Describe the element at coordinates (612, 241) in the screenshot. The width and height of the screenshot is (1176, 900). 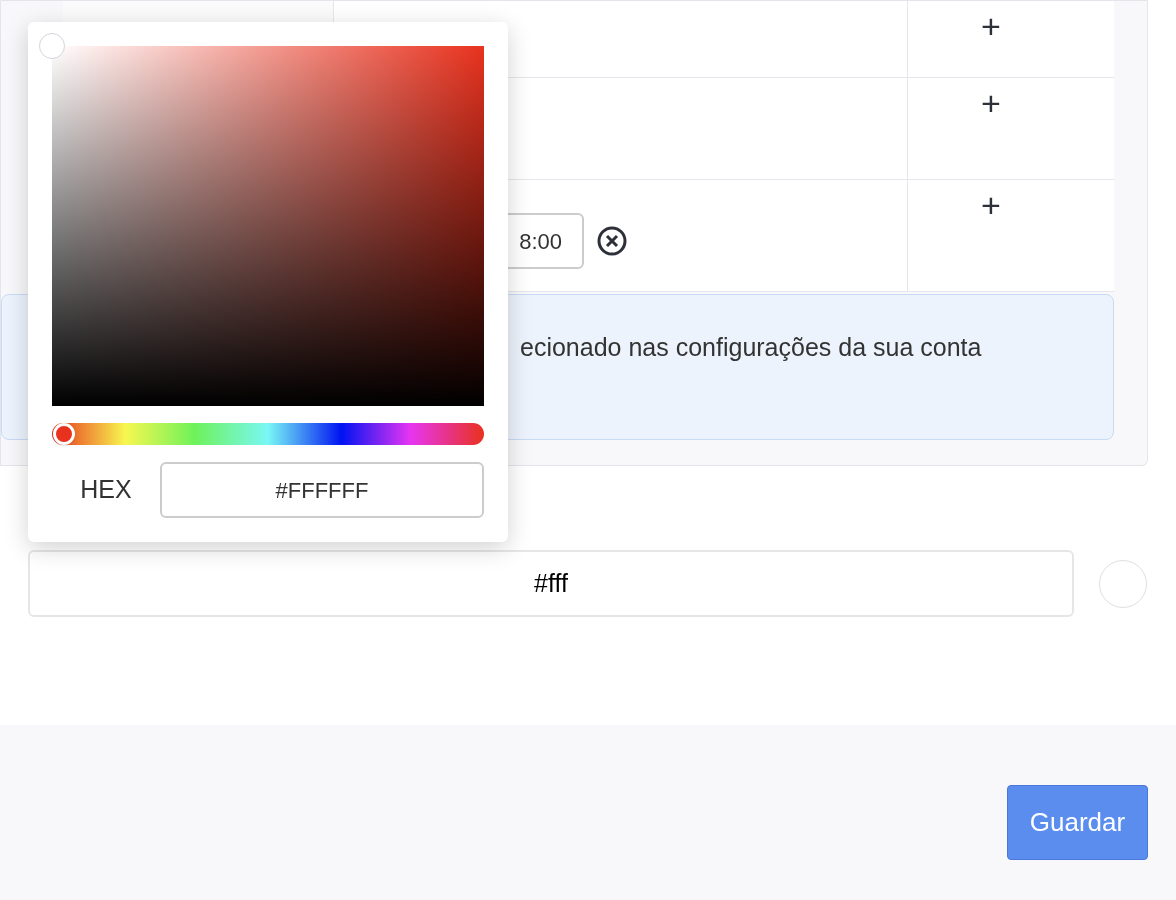
I see `clear-icon` at that location.